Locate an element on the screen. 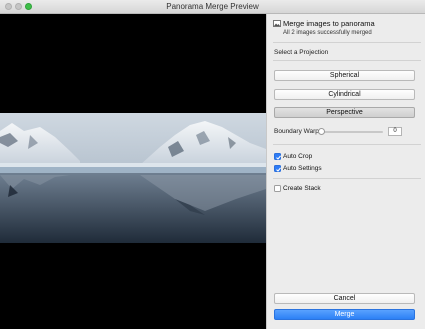  title-bar: Panorama Merge Preview is located at coordinates (212, 7).